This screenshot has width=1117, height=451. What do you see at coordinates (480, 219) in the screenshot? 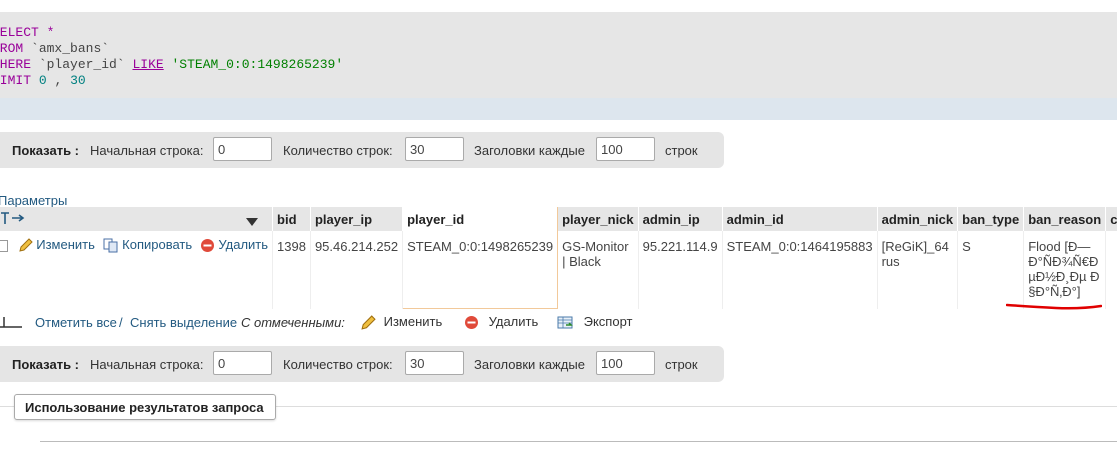
I see `column-header-player-id: player_id` at bounding box center [480, 219].